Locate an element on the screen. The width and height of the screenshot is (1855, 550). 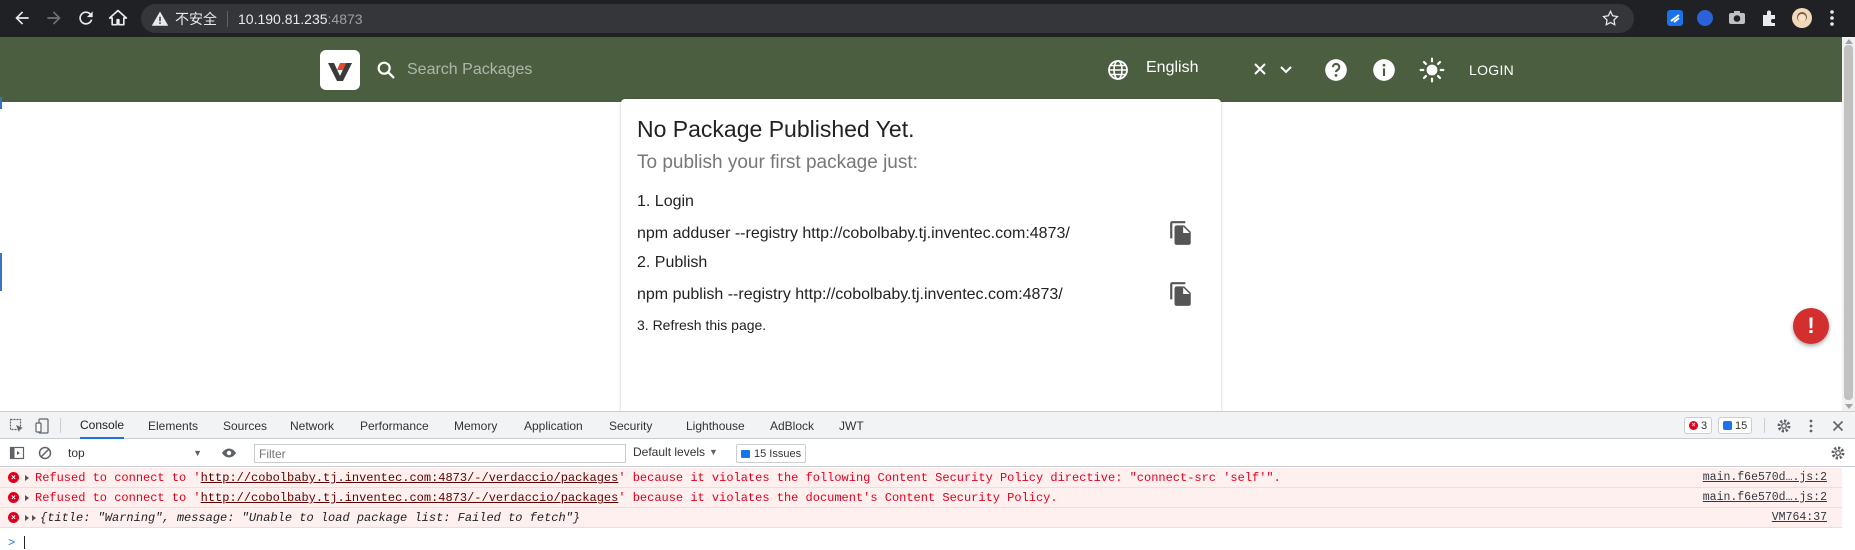
tab-console: Console is located at coordinates (102, 425).